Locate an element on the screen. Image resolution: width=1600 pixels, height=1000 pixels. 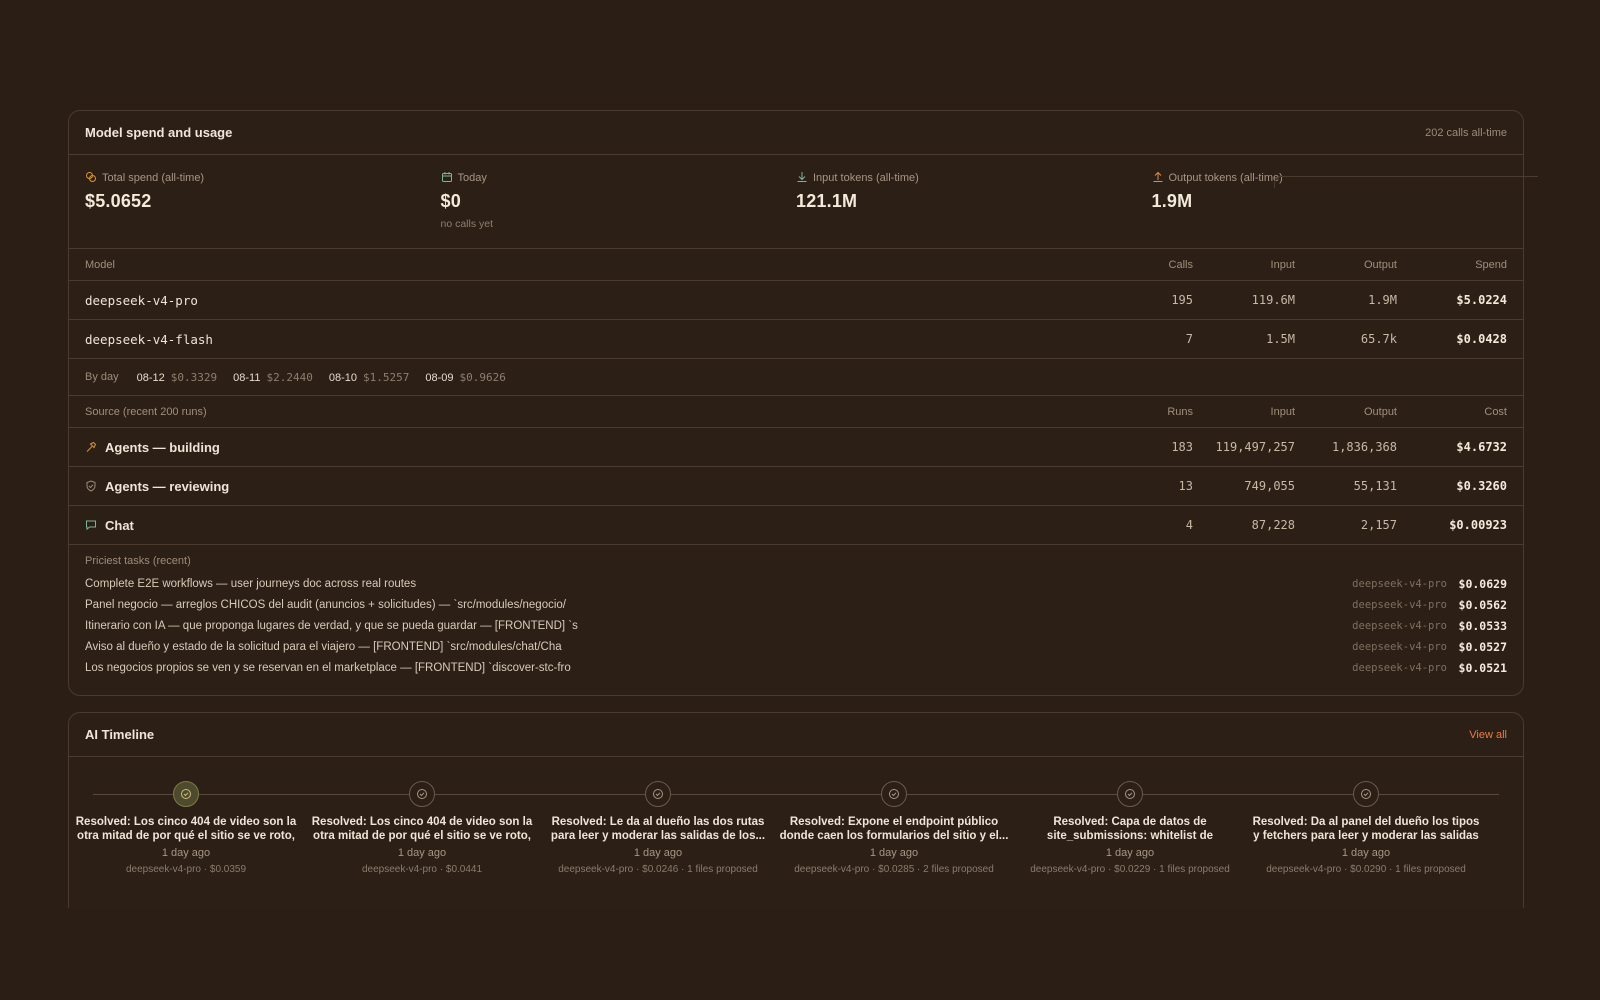
stat-today: Today $0 no calls yet is located at coordinates (619, 209).